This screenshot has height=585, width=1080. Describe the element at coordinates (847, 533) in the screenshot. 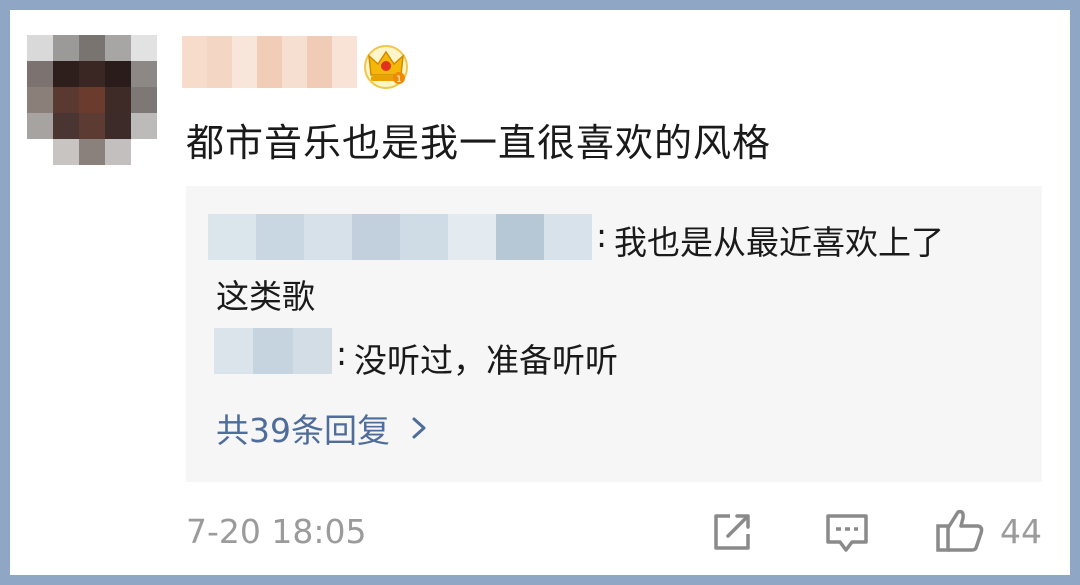

I see `comment-icon` at that location.